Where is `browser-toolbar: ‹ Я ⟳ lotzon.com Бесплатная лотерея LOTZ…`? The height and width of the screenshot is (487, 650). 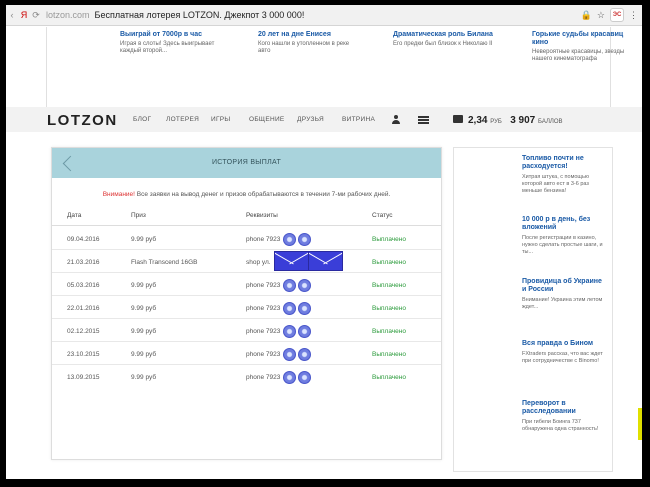 browser-toolbar: ‹ Я ⟳ lotzon.com Бесплатная лотерея LOTZ… is located at coordinates (324, 15).